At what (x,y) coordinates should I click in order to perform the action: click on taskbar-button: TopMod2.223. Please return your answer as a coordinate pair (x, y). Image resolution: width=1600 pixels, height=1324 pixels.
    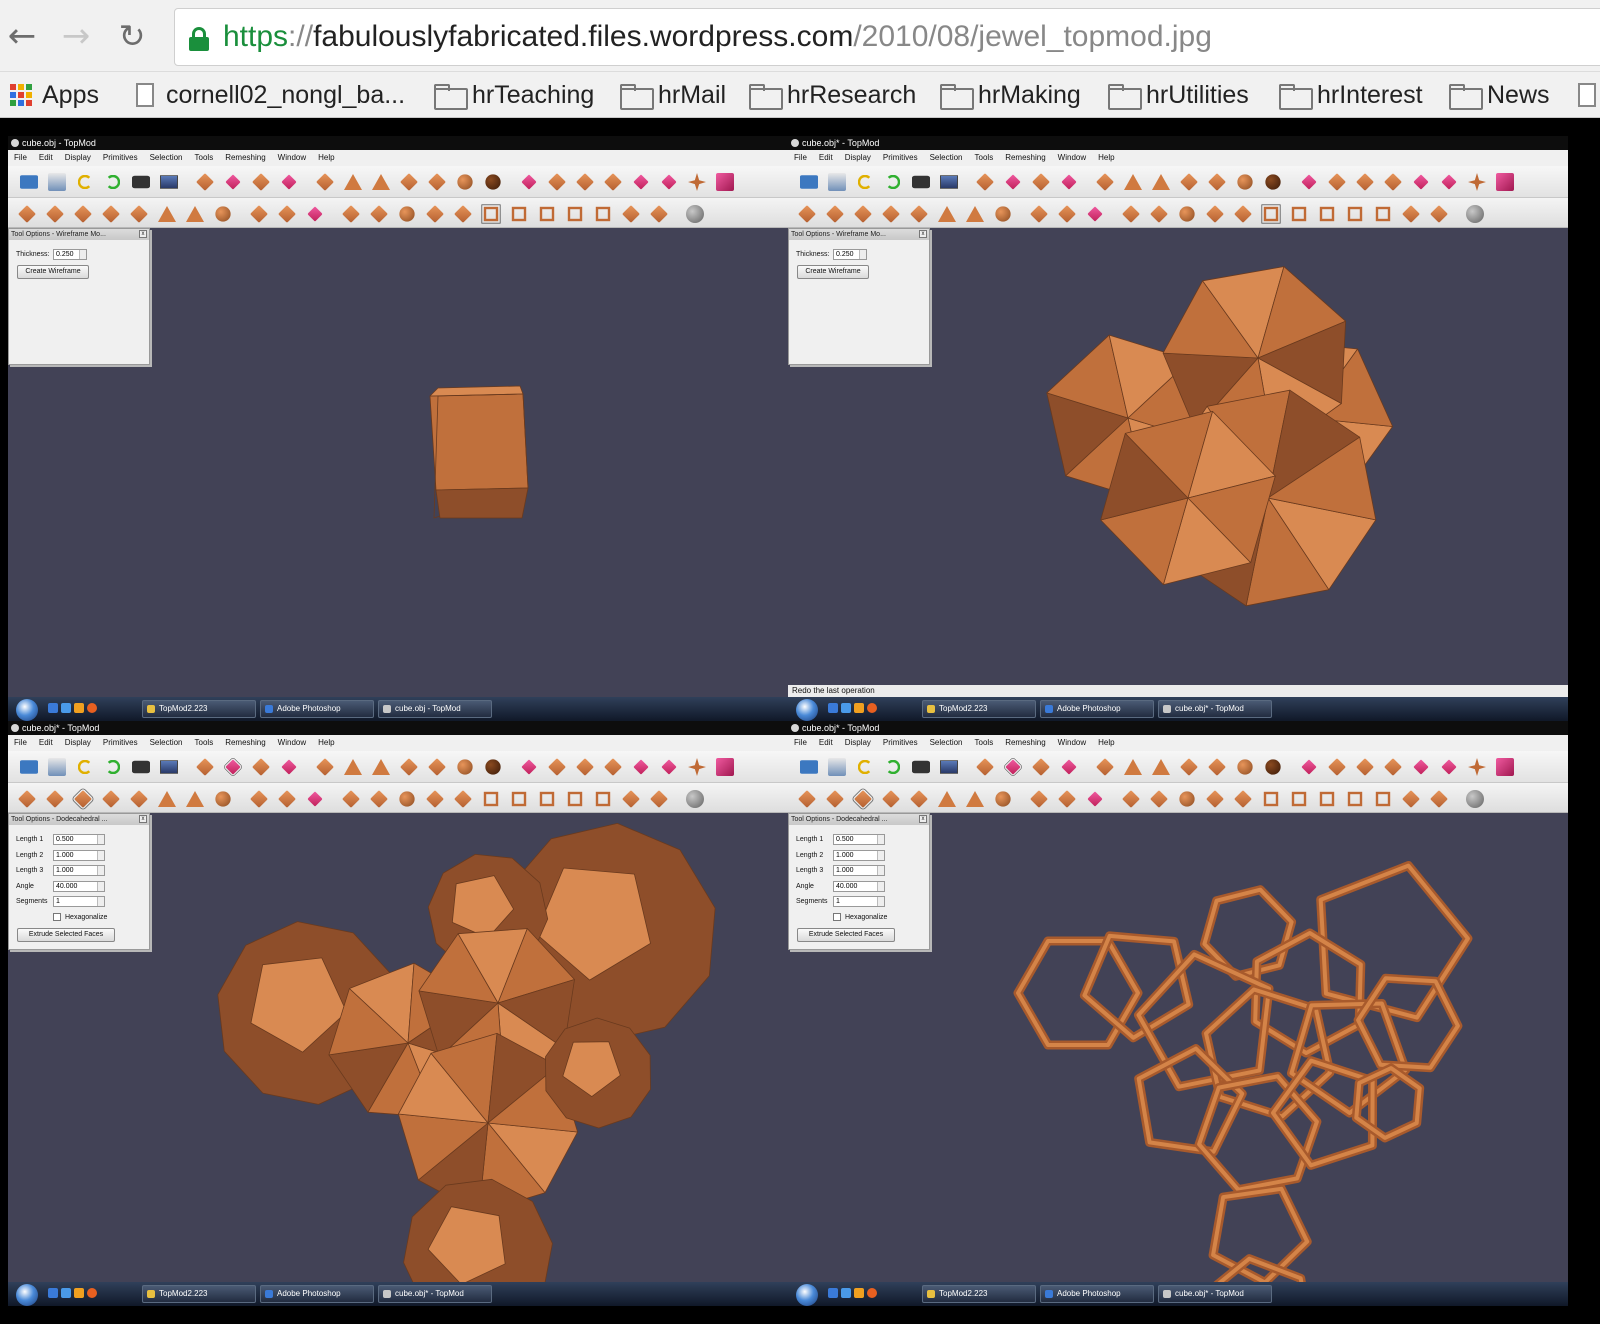
    Looking at the image, I should click on (199, 1294).